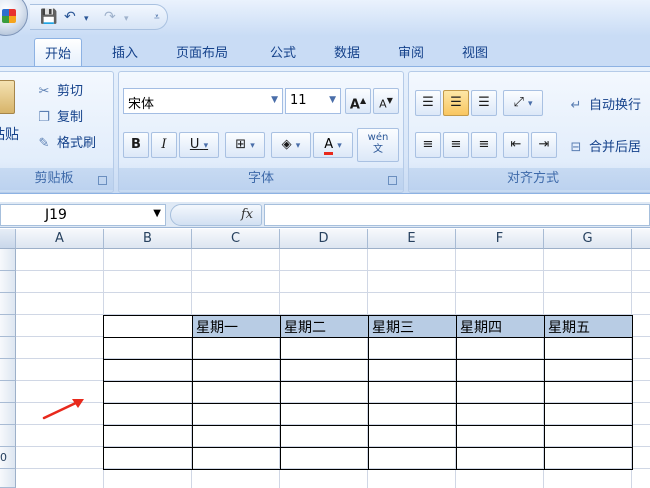 This screenshot has width=650, height=488. Describe the element at coordinates (412, 326) in the screenshot. I see `table-header-cell: 星期三` at that location.